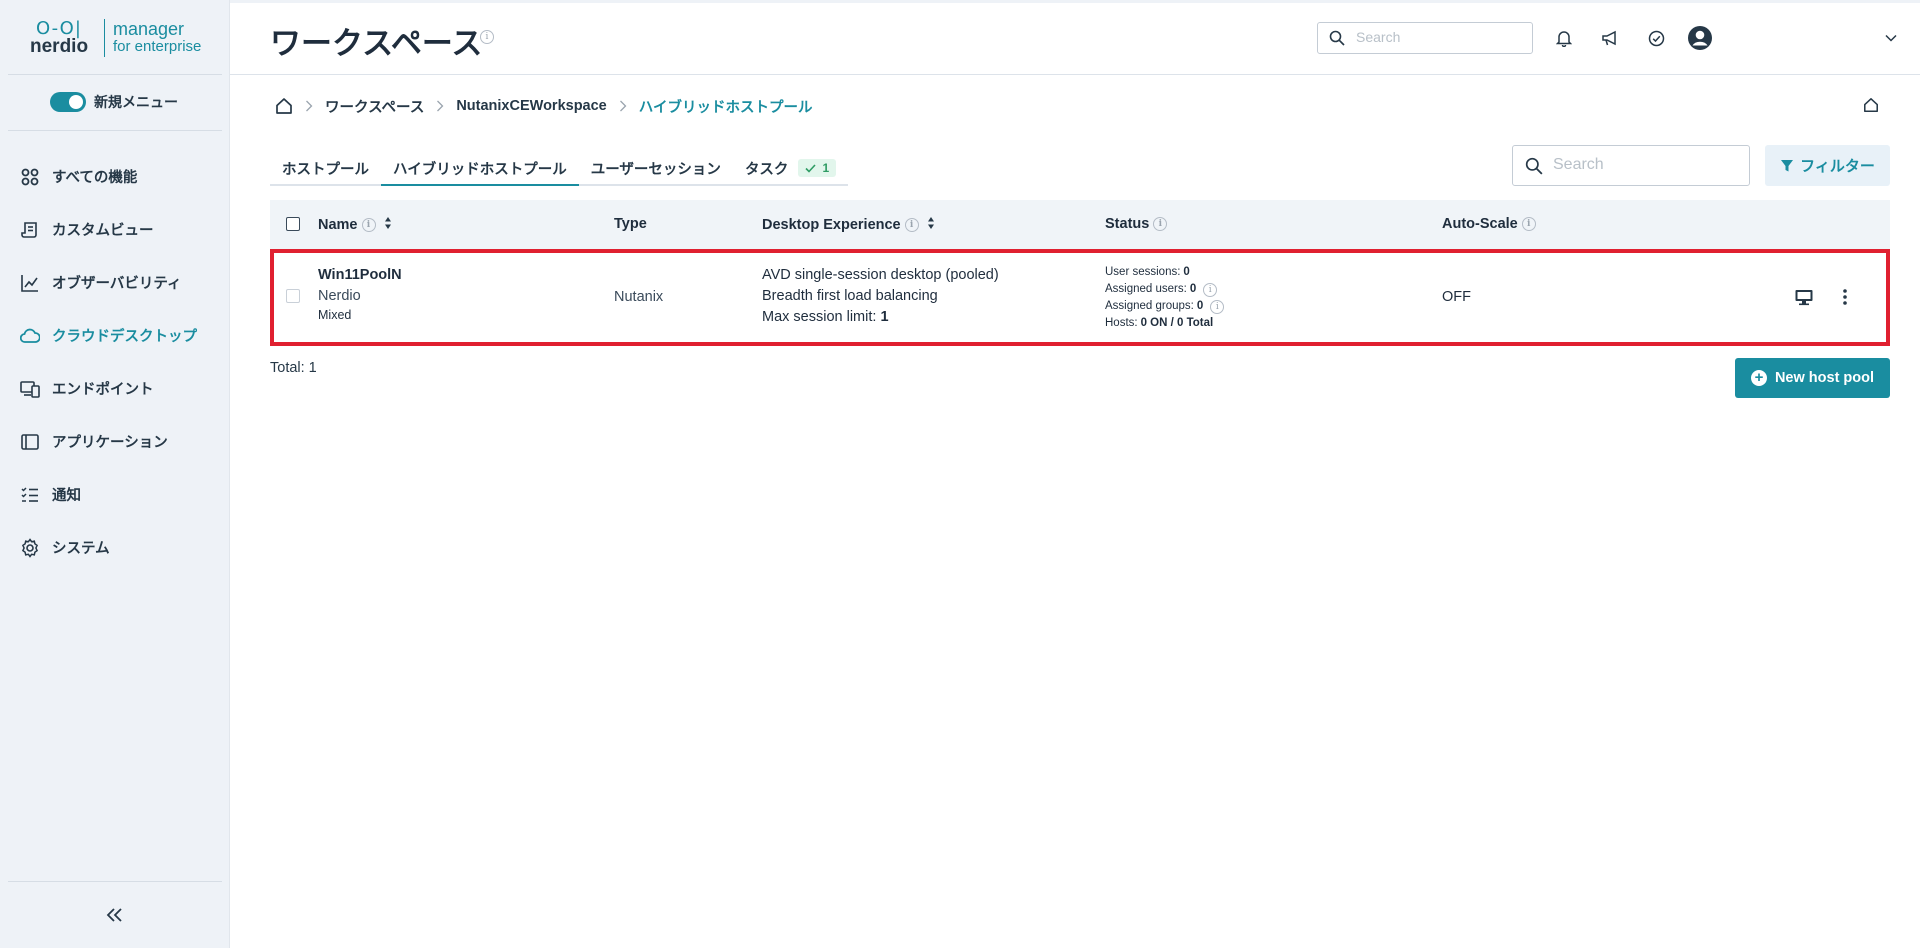 This screenshot has height=948, width=1920. I want to click on total-count: Total: 1, so click(293, 368).